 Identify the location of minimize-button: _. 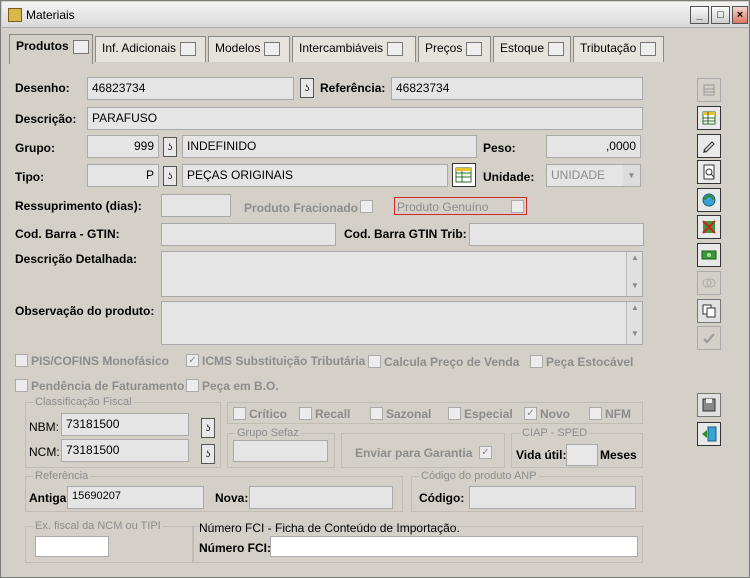
(699, 15).